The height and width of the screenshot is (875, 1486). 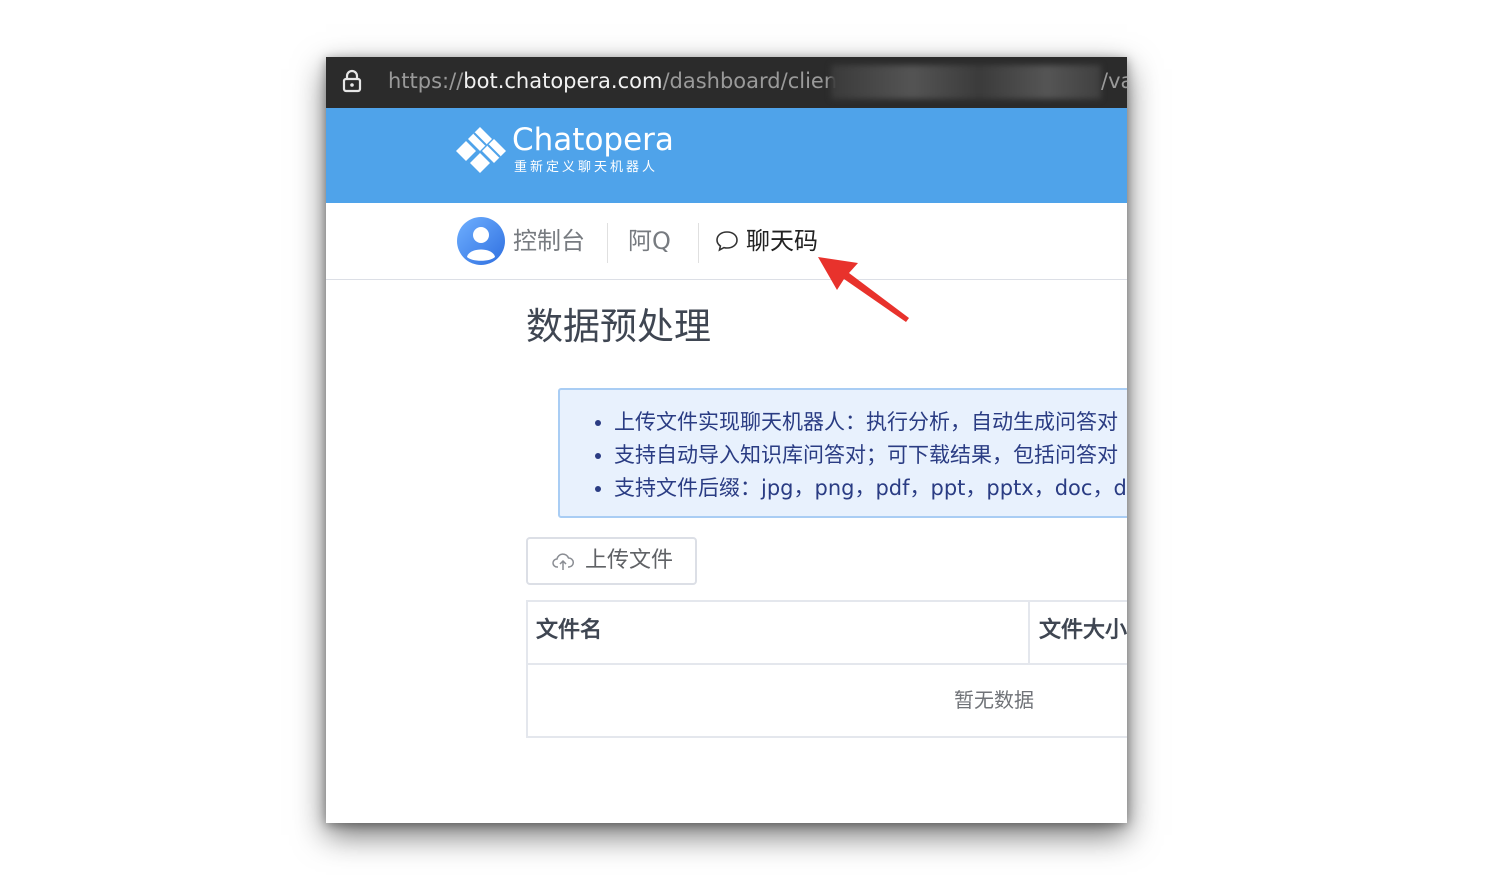 I want to click on upload-file-button: 上传文件, so click(x=611, y=561).